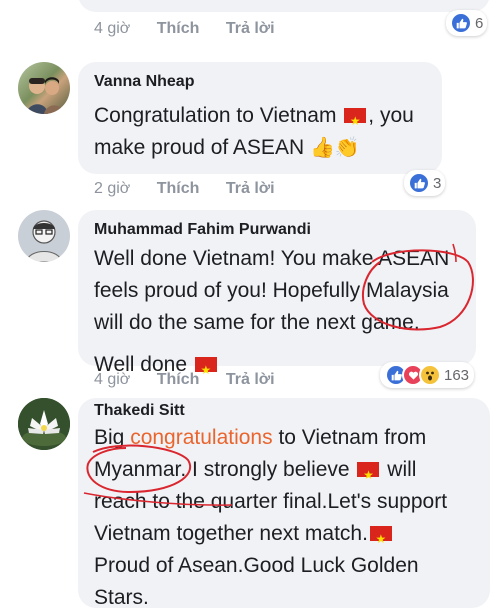  I want to click on comment-line: Stars., so click(121, 597).